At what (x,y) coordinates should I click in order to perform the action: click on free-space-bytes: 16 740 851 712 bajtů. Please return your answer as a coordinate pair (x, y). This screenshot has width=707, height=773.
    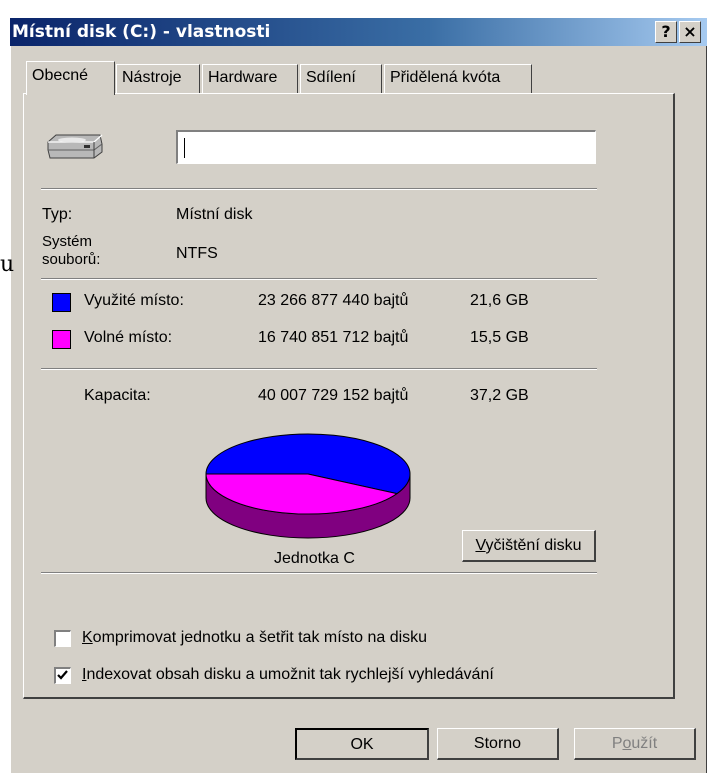
    Looking at the image, I should click on (333, 337).